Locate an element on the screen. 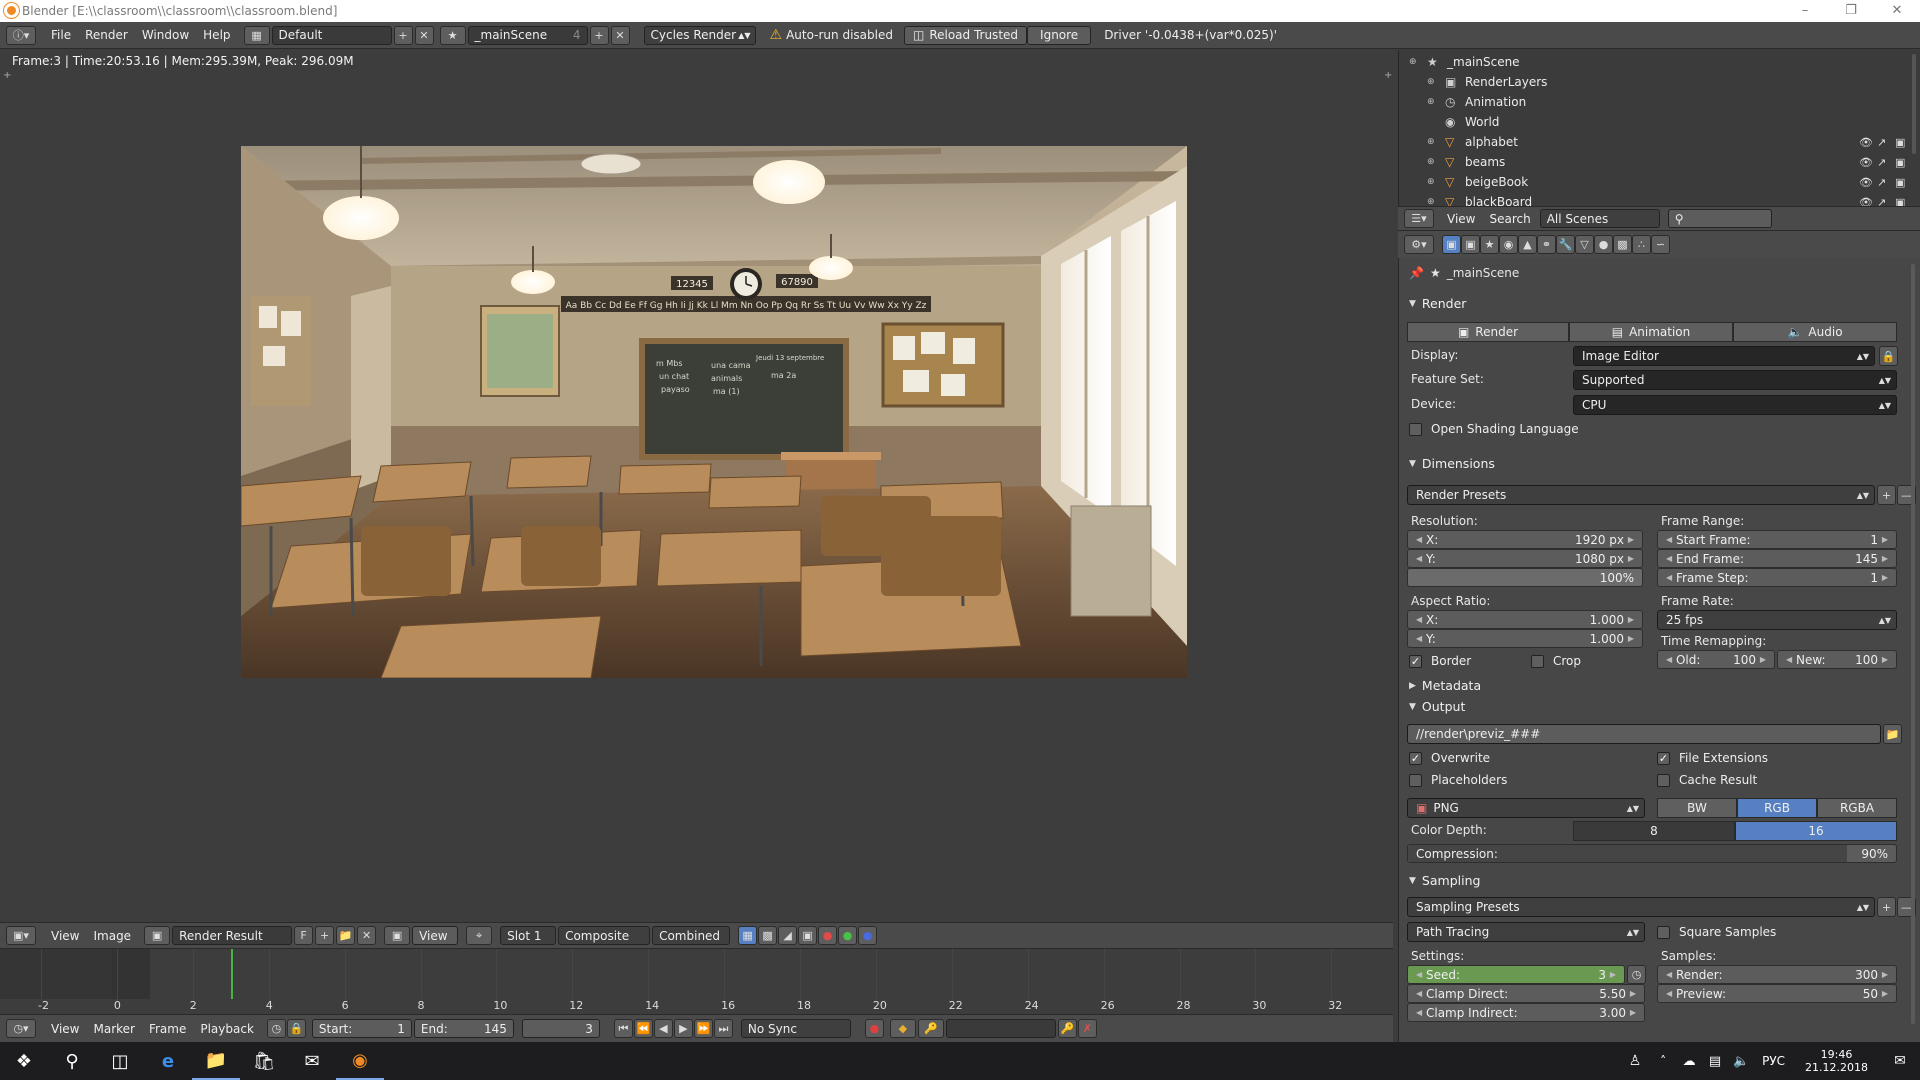 The width and height of the screenshot is (1920, 1080). delete-keyframe-icon: ✗ is located at coordinates (1087, 1028).